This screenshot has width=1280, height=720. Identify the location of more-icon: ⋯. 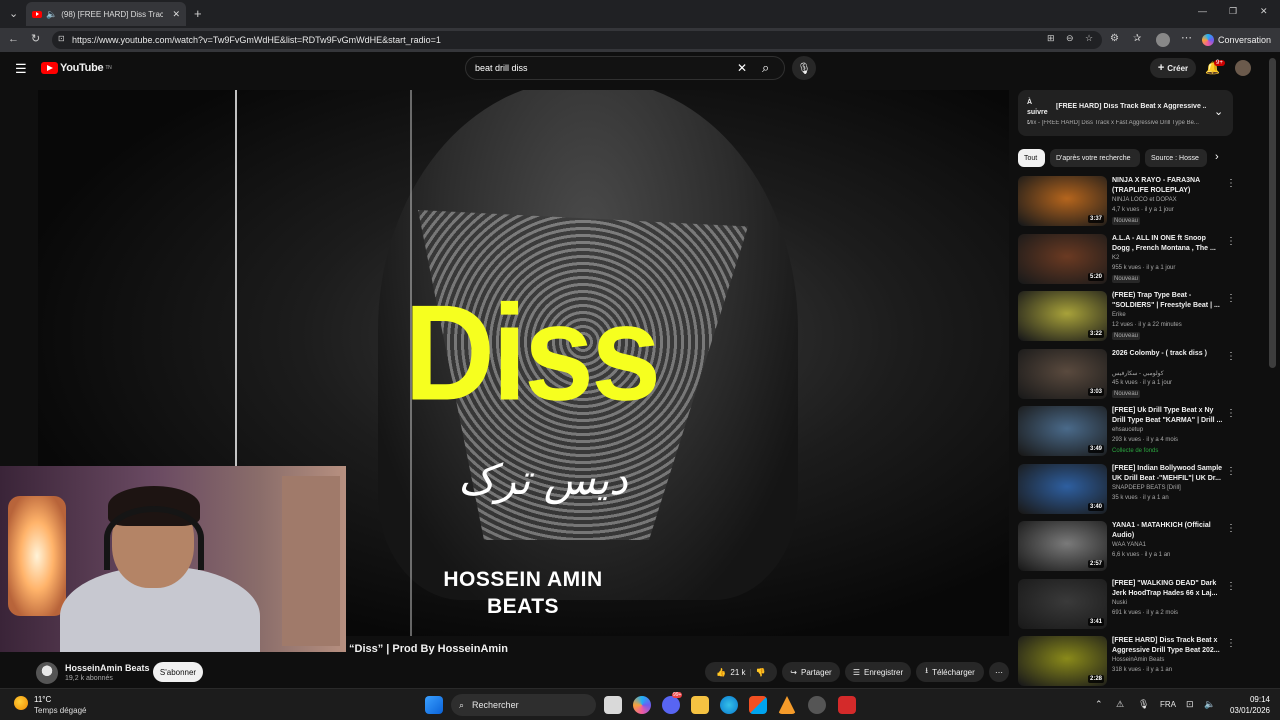
(999, 672).